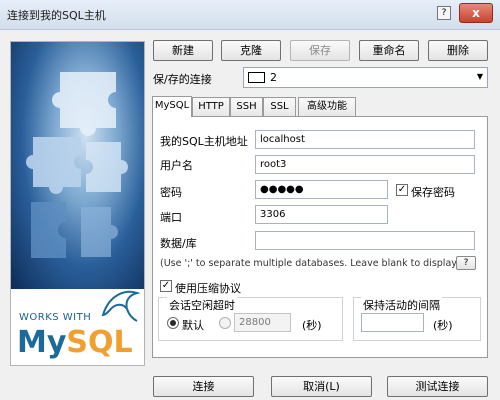  What do you see at coordinates (433, 192) in the screenshot?
I see `save-password-label: 保存密码` at bounding box center [433, 192].